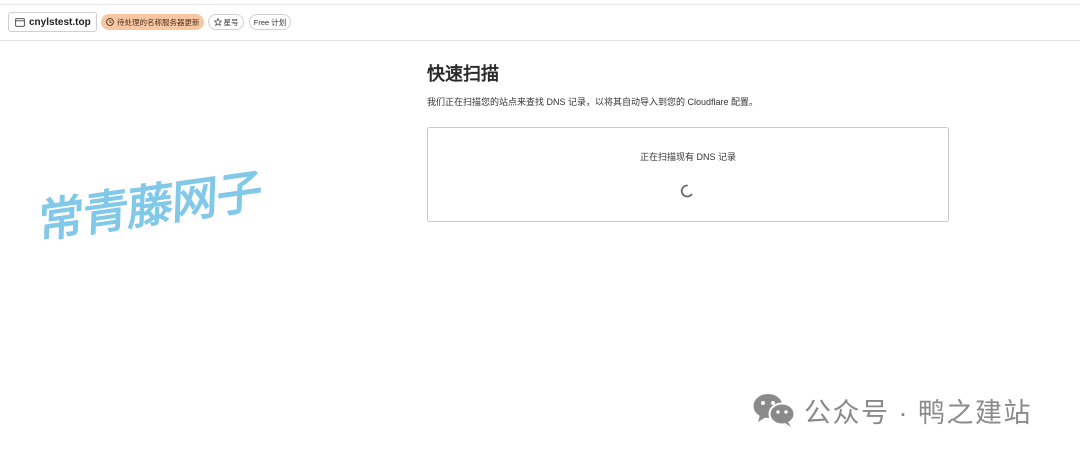  What do you see at coordinates (158, 22) in the screenshot?
I see `status-badge-label: 待处理的名称服务器更新` at bounding box center [158, 22].